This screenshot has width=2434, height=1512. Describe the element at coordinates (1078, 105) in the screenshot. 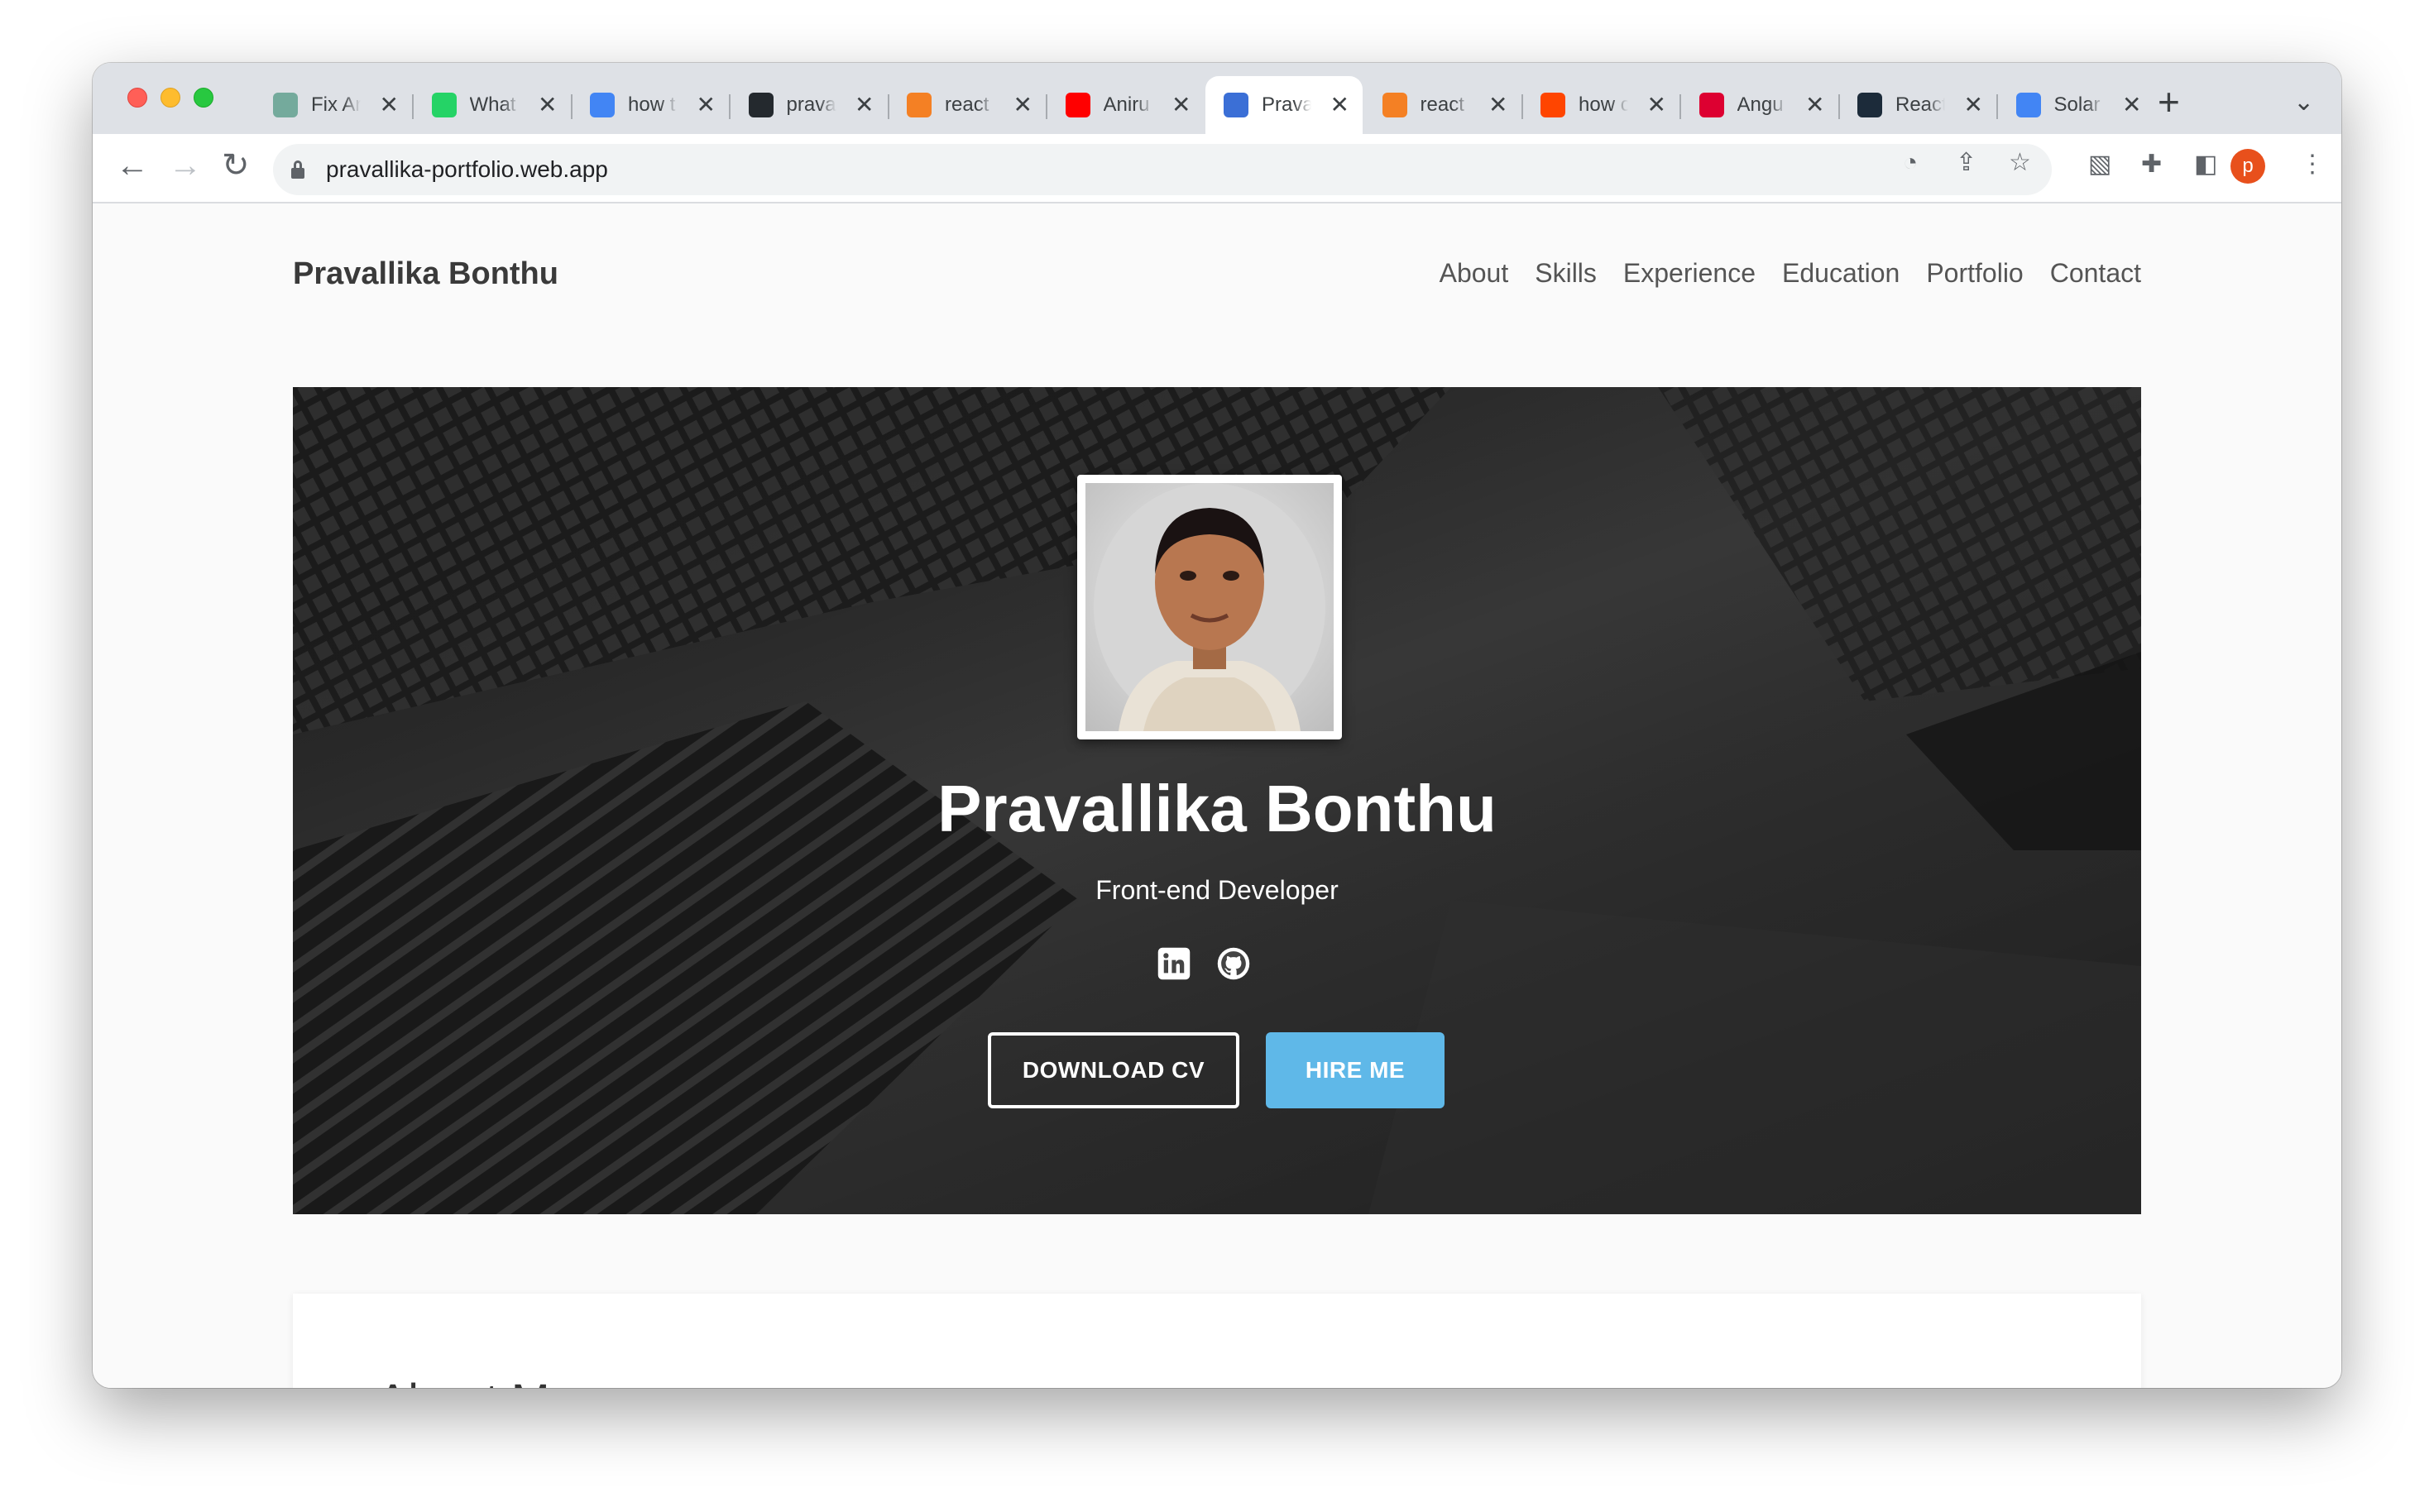

I see `youtube-icon` at that location.